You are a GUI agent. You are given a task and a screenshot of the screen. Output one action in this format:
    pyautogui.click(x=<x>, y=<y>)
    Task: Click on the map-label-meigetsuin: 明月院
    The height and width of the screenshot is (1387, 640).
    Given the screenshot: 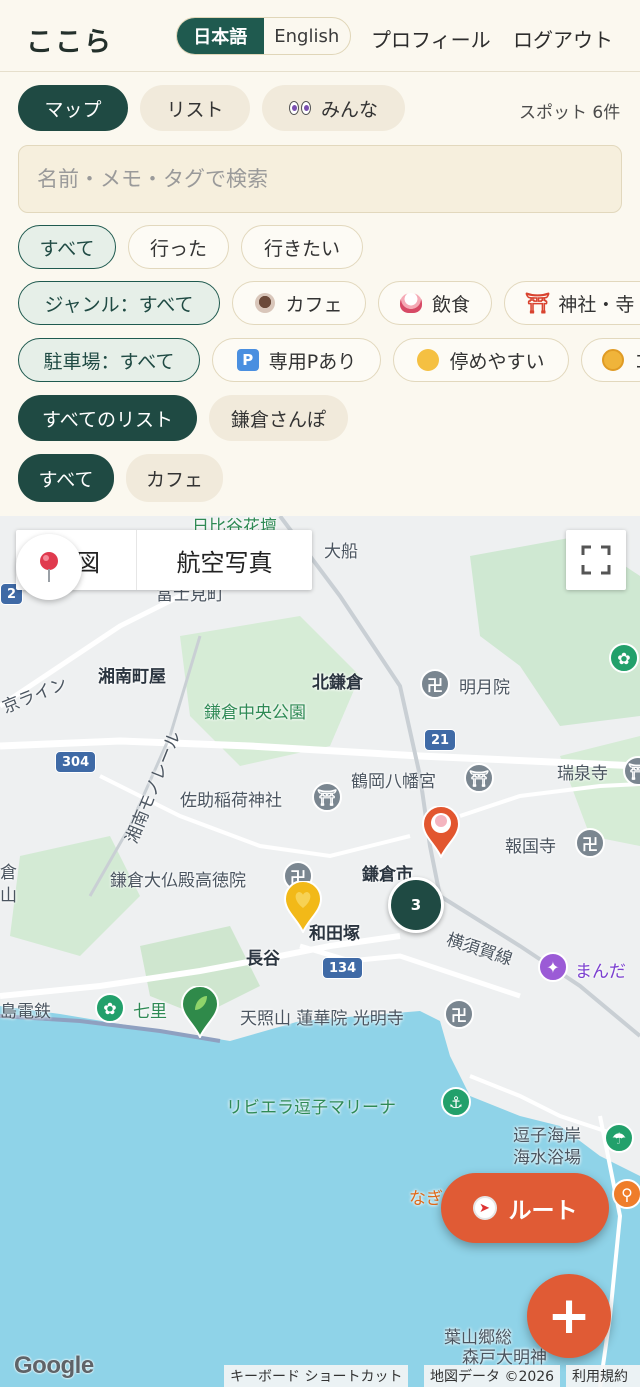 What is the action you would take?
    pyautogui.click(x=484, y=688)
    